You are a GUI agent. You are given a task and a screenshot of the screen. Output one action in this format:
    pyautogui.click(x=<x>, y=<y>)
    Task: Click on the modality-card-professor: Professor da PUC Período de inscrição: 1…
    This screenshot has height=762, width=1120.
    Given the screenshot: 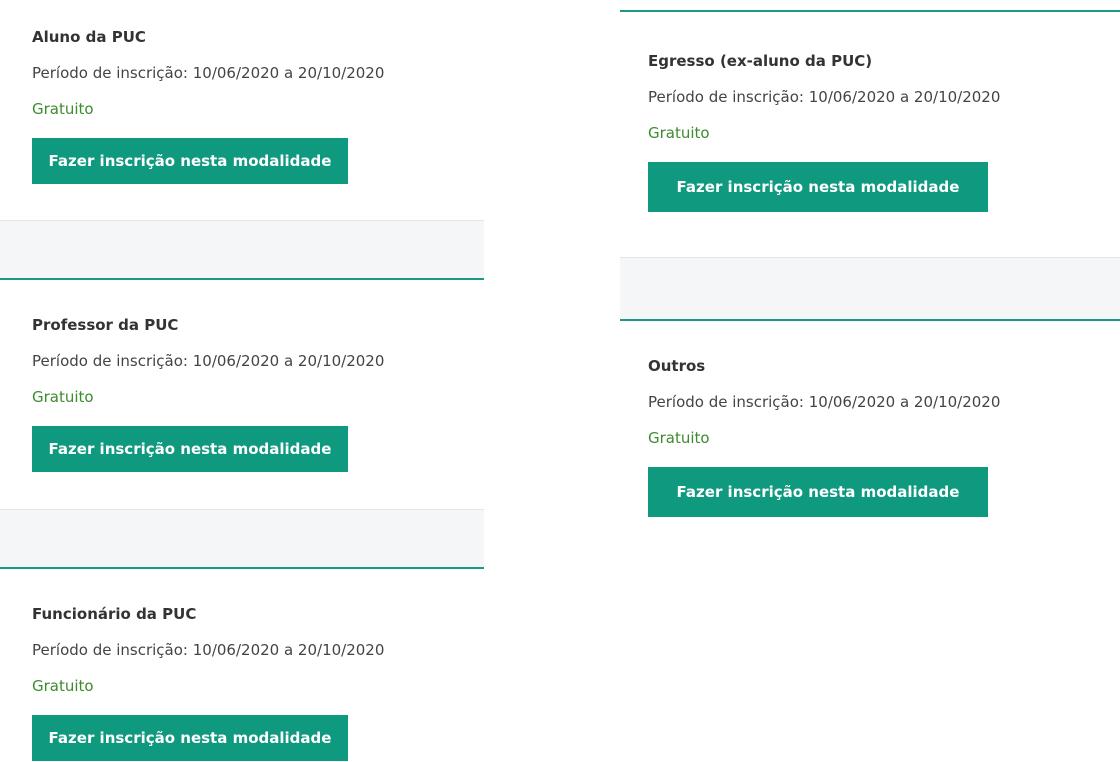 What is the action you would take?
    pyautogui.click(x=242, y=394)
    